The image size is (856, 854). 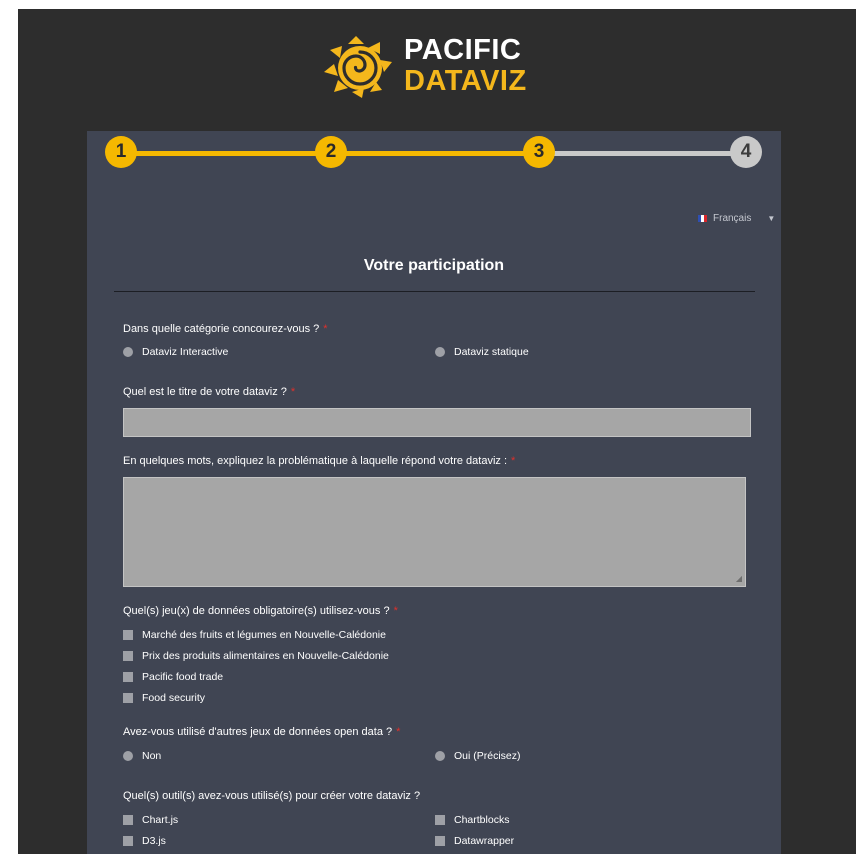 What do you see at coordinates (465, 81) in the screenshot?
I see `logo-title-line2: DATAVIZ` at bounding box center [465, 81].